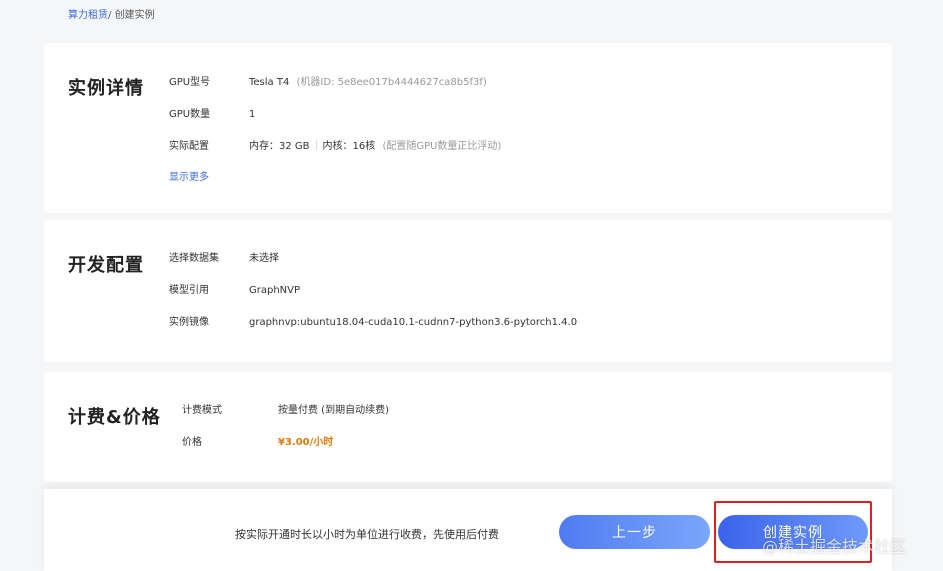 The image size is (943, 571). Describe the element at coordinates (111, 16) in the screenshot. I see `breadcrumb: 算力租赁/ 创建实例` at that location.